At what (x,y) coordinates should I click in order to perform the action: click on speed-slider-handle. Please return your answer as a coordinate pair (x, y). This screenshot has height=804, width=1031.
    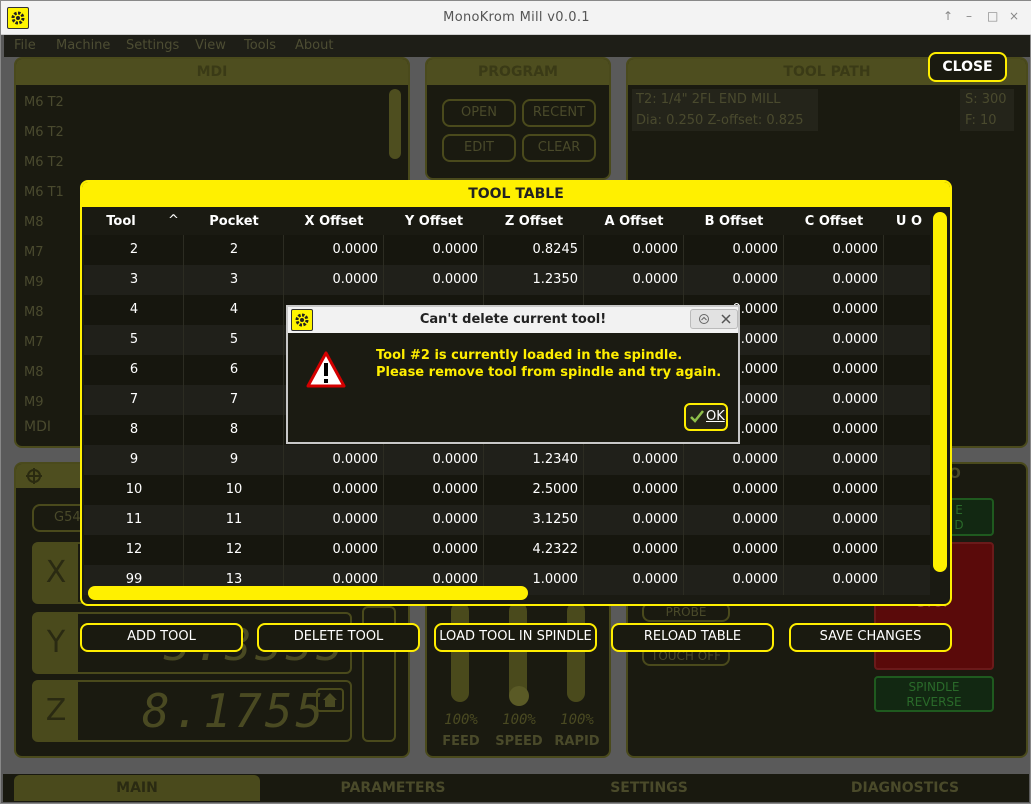
    Looking at the image, I should click on (519, 696).